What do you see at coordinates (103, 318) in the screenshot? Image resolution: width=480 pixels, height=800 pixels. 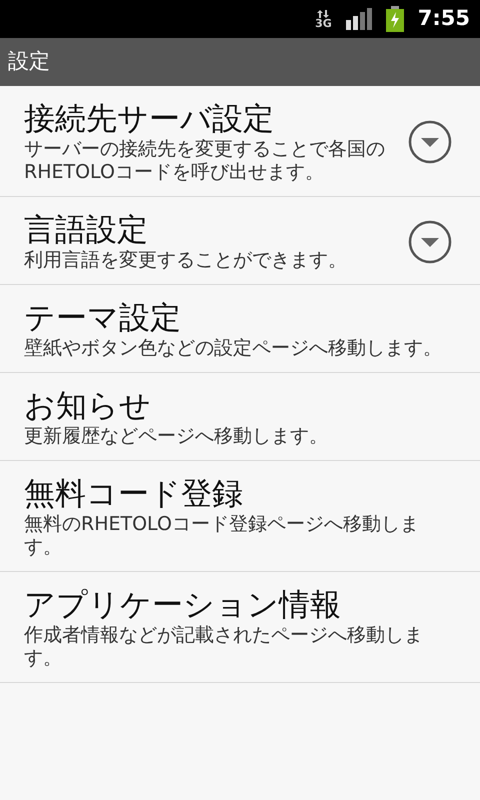 I see `item-title: テーマ設定` at bounding box center [103, 318].